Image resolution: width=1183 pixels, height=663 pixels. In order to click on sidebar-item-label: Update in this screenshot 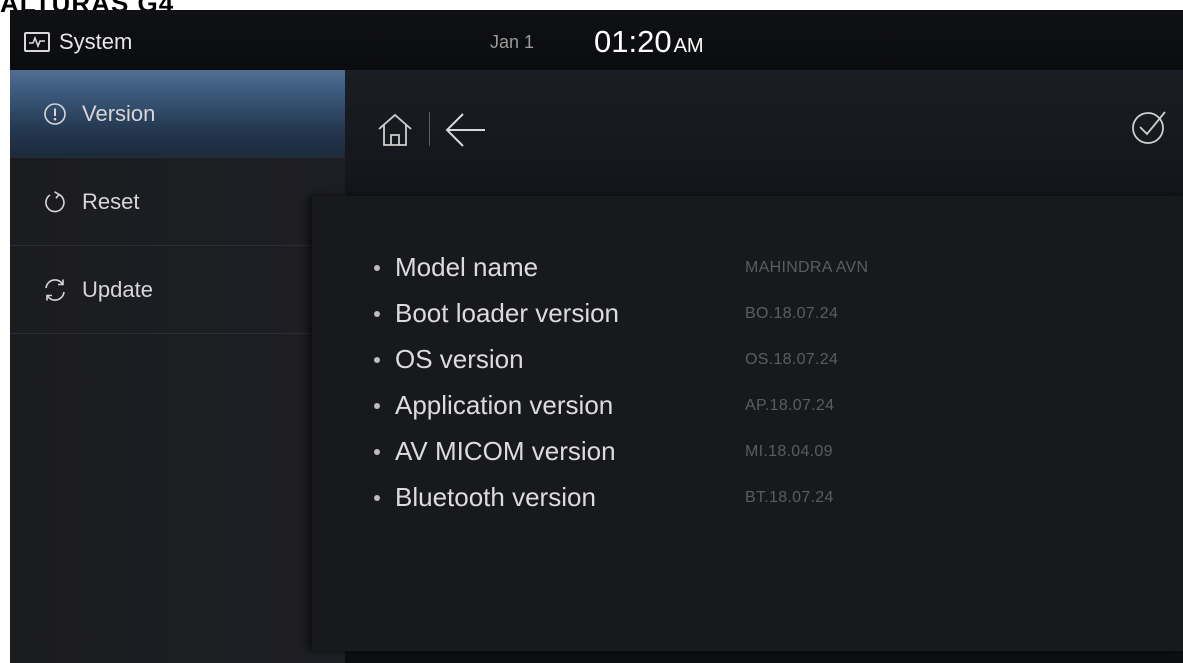, I will do `click(117, 289)`.